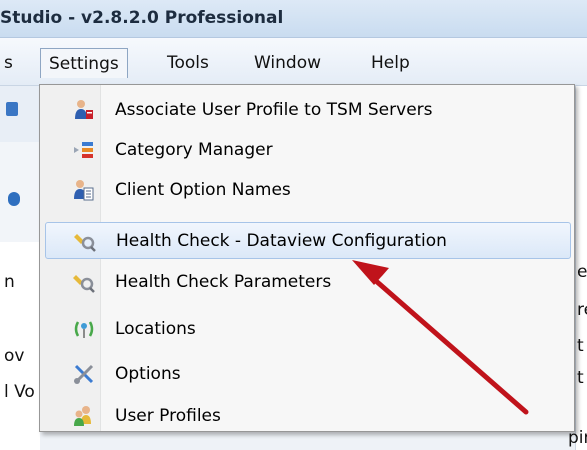 The height and width of the screenshot is (450, 587). What do you see at coordinates (82, 416) in the screenshot?
I see `users-icon` at bounding box center [82, 416].